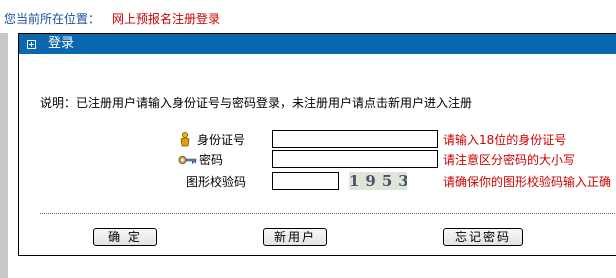 This screenshot has height=278, width=616. I want to click on captcha-image: 1953, so click(378, 181).